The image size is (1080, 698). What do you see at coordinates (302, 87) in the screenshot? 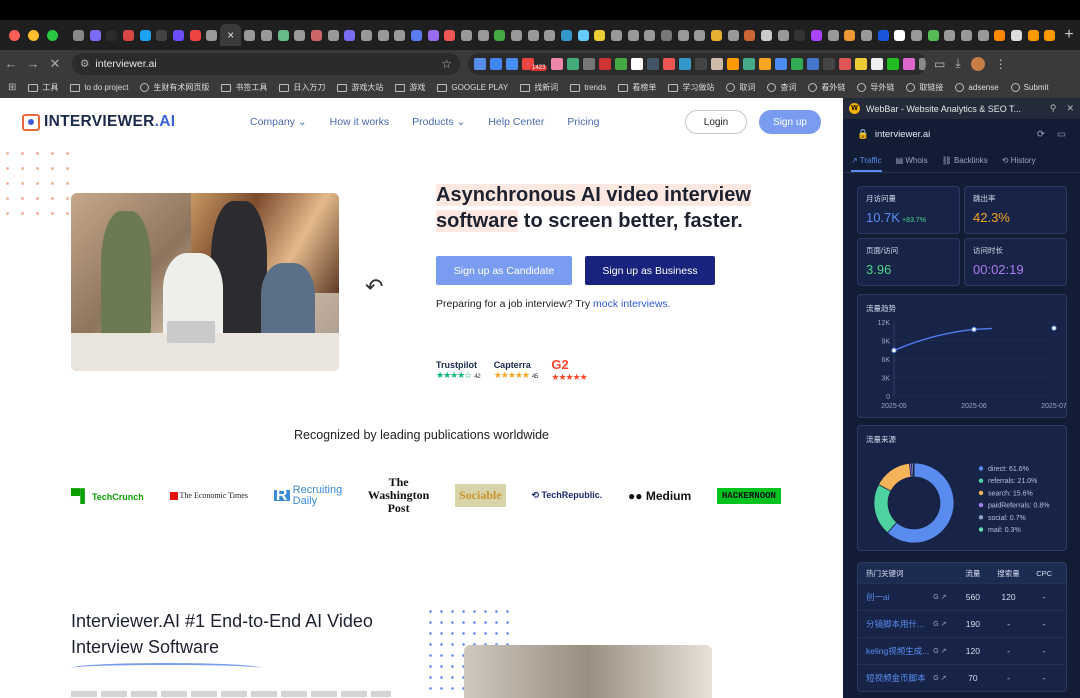
I see `bookmark-item: 日入万刀` at bounding box center [302, 87].